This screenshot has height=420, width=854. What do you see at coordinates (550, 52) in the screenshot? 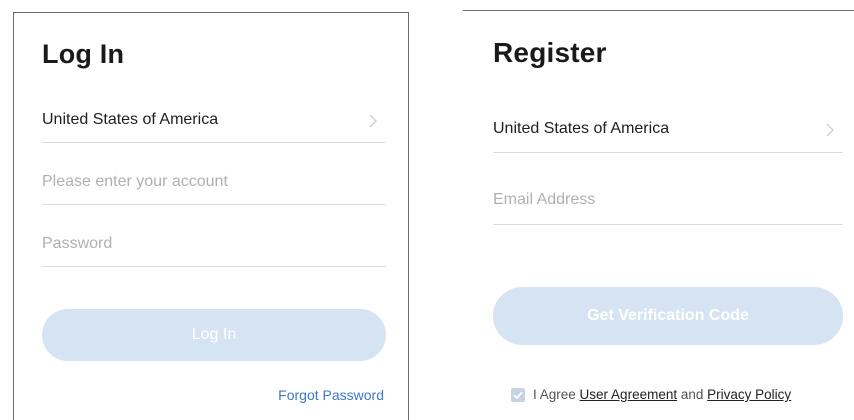
I see `register-title: Register` at bounding box center [550, 52].